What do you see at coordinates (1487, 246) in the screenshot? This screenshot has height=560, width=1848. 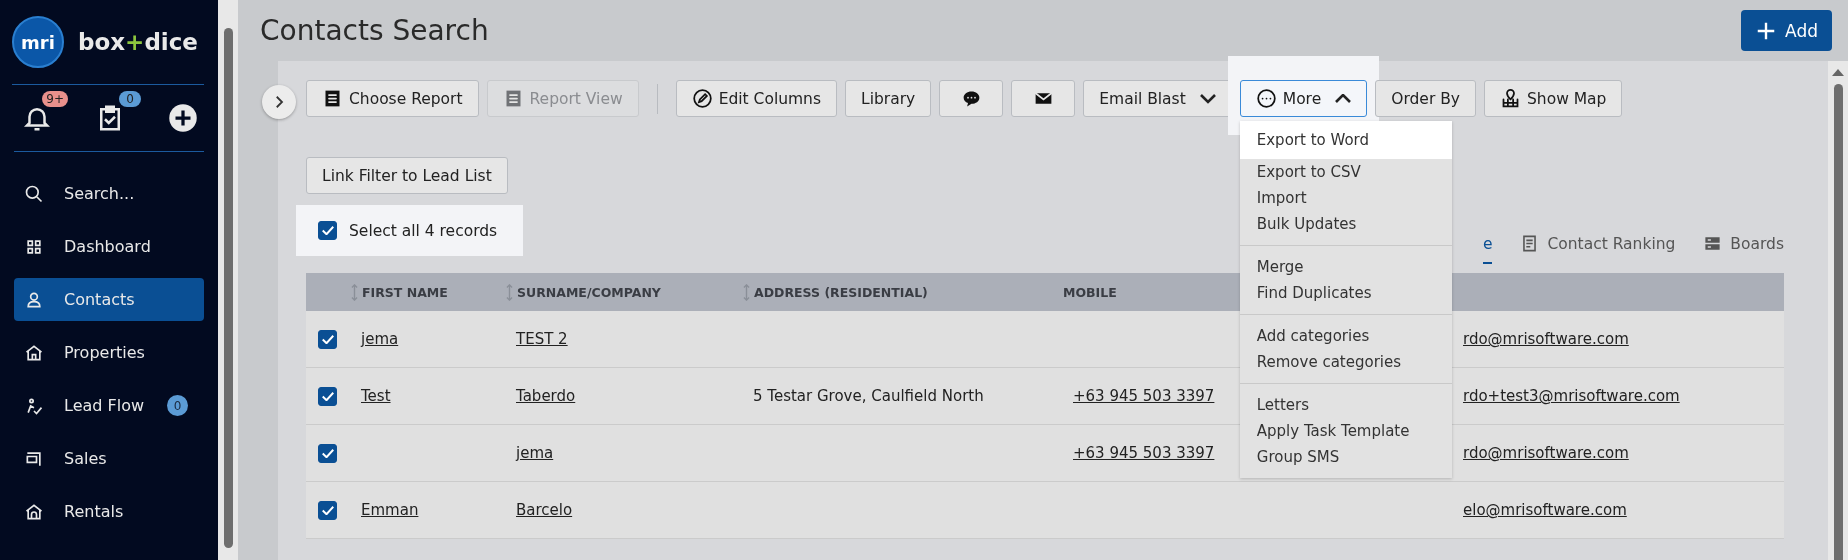 I see `view-tab: e` at bounding box center [1487, 246].